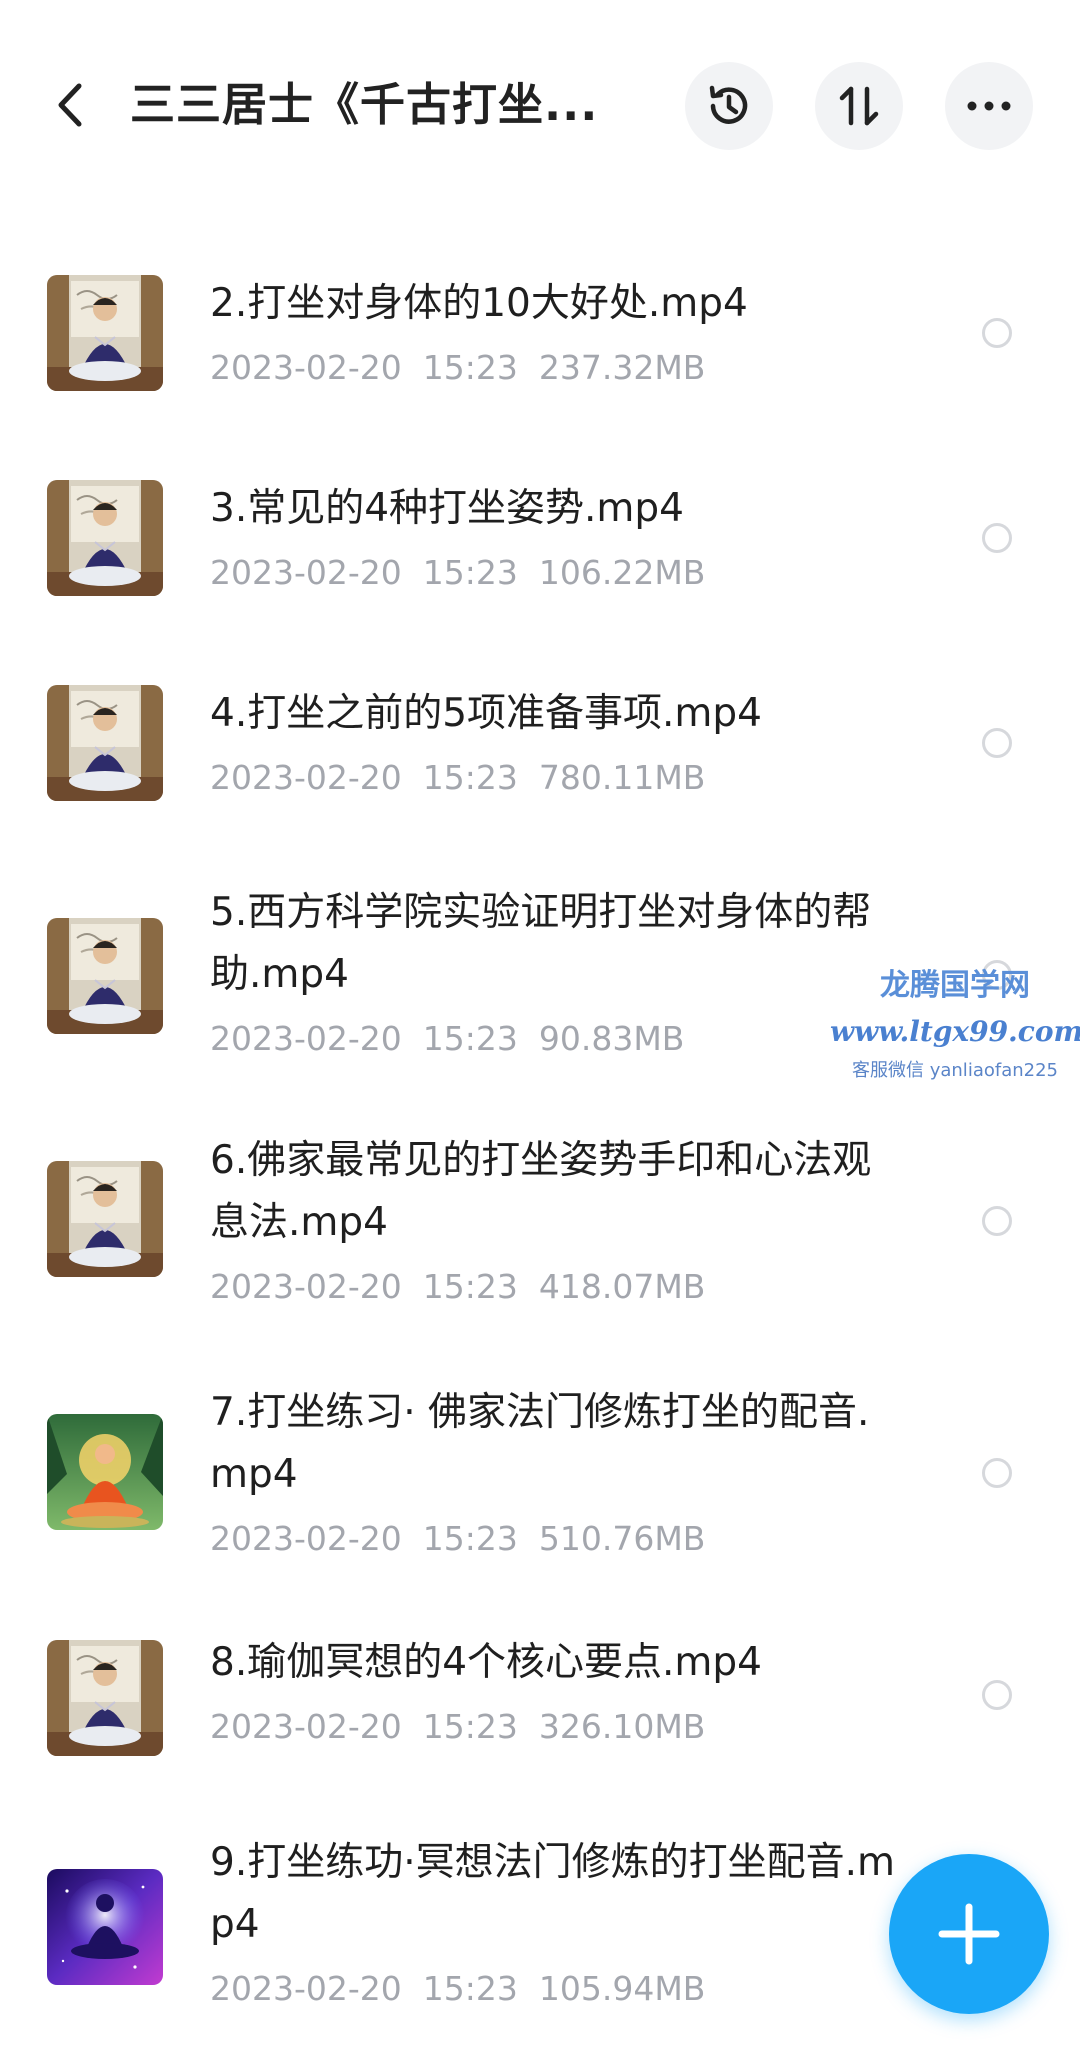 This screenshot has height=2065, width=1080. I want to click on file-meta: 2023-02-20 15:23 510.76MB, so click(555, 1539).